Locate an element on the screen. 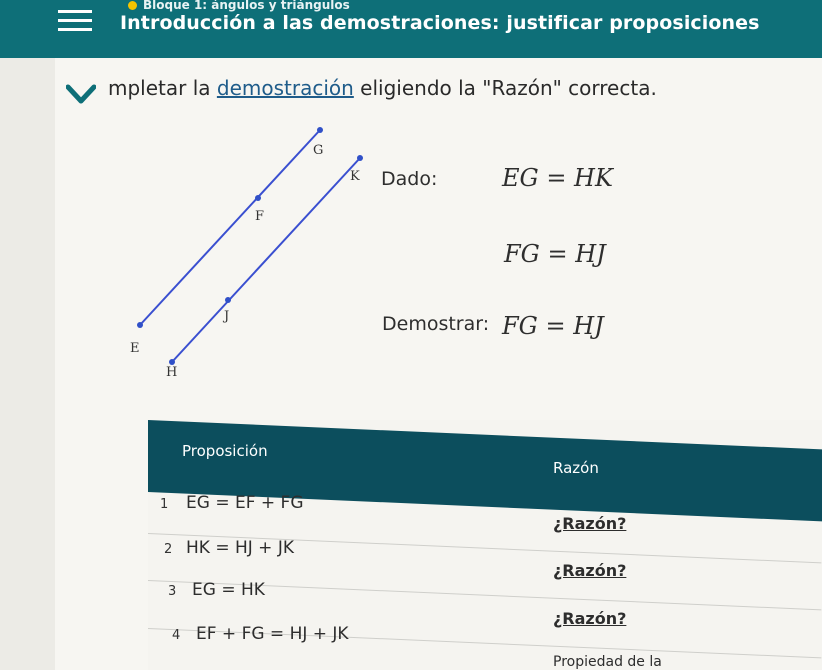 The image size is (822, 670). prove-label: Demostrar: is located at coordinates (436, 324).